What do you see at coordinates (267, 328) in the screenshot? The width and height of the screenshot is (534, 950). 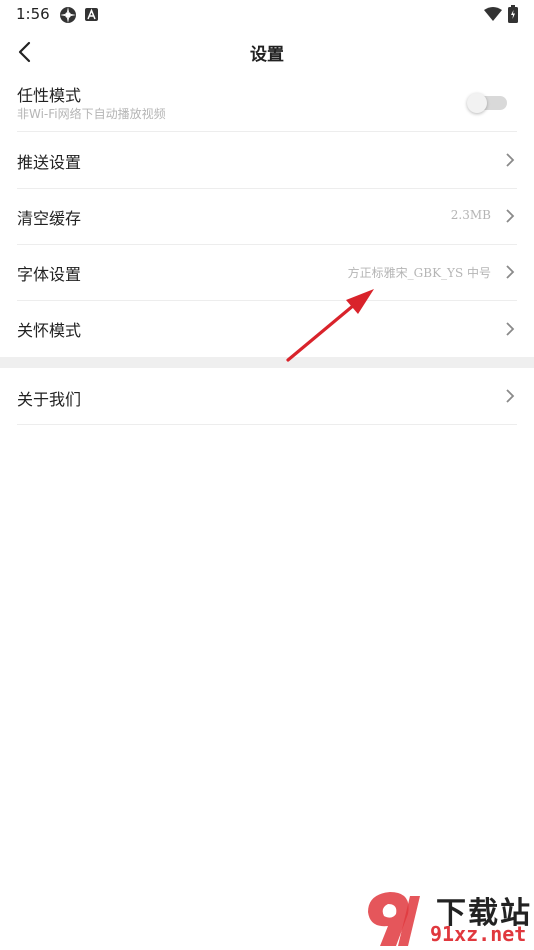 I see `setting-row-care-mode: 关怀模式` at bounding box center [267, 328].